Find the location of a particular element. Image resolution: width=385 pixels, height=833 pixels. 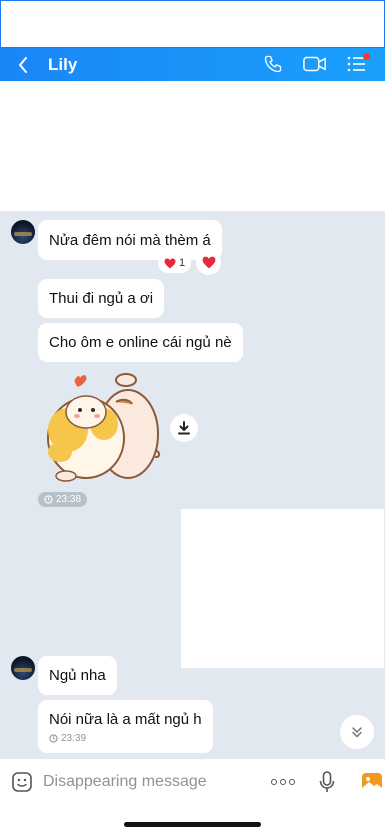

download-icon is located at coordinates (184, 428).